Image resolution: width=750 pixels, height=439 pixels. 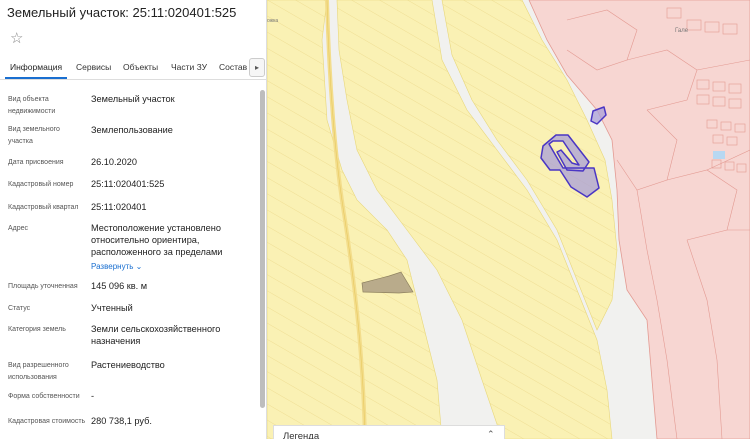 I want to click on row-label: Форма собственности, so click(x=44, y=396).